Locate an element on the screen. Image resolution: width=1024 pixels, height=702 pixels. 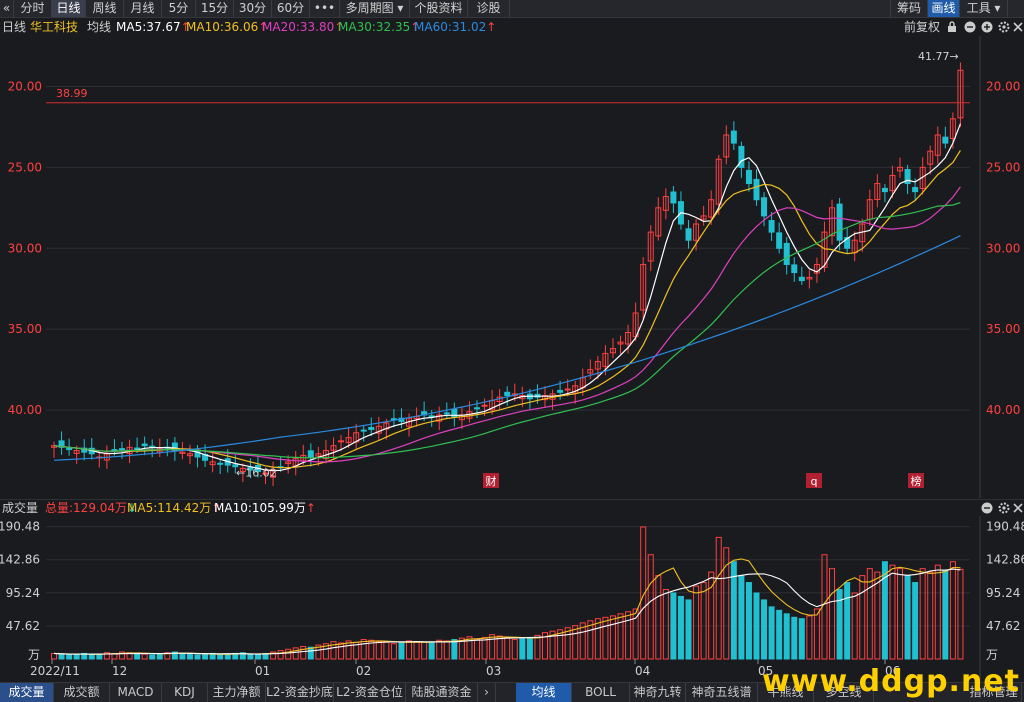
period-tab: 5分 is located at coordinates (179, 8).